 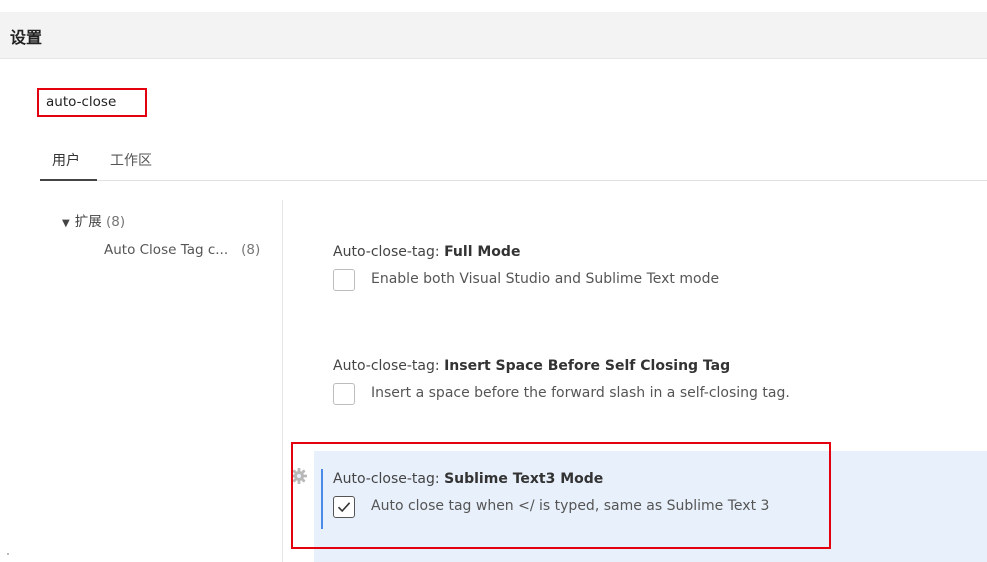 What do you see at coordinates (88, 222) in the screenshot?
I see `tree-group-label: 扩展` at bounding box center [88, 222].